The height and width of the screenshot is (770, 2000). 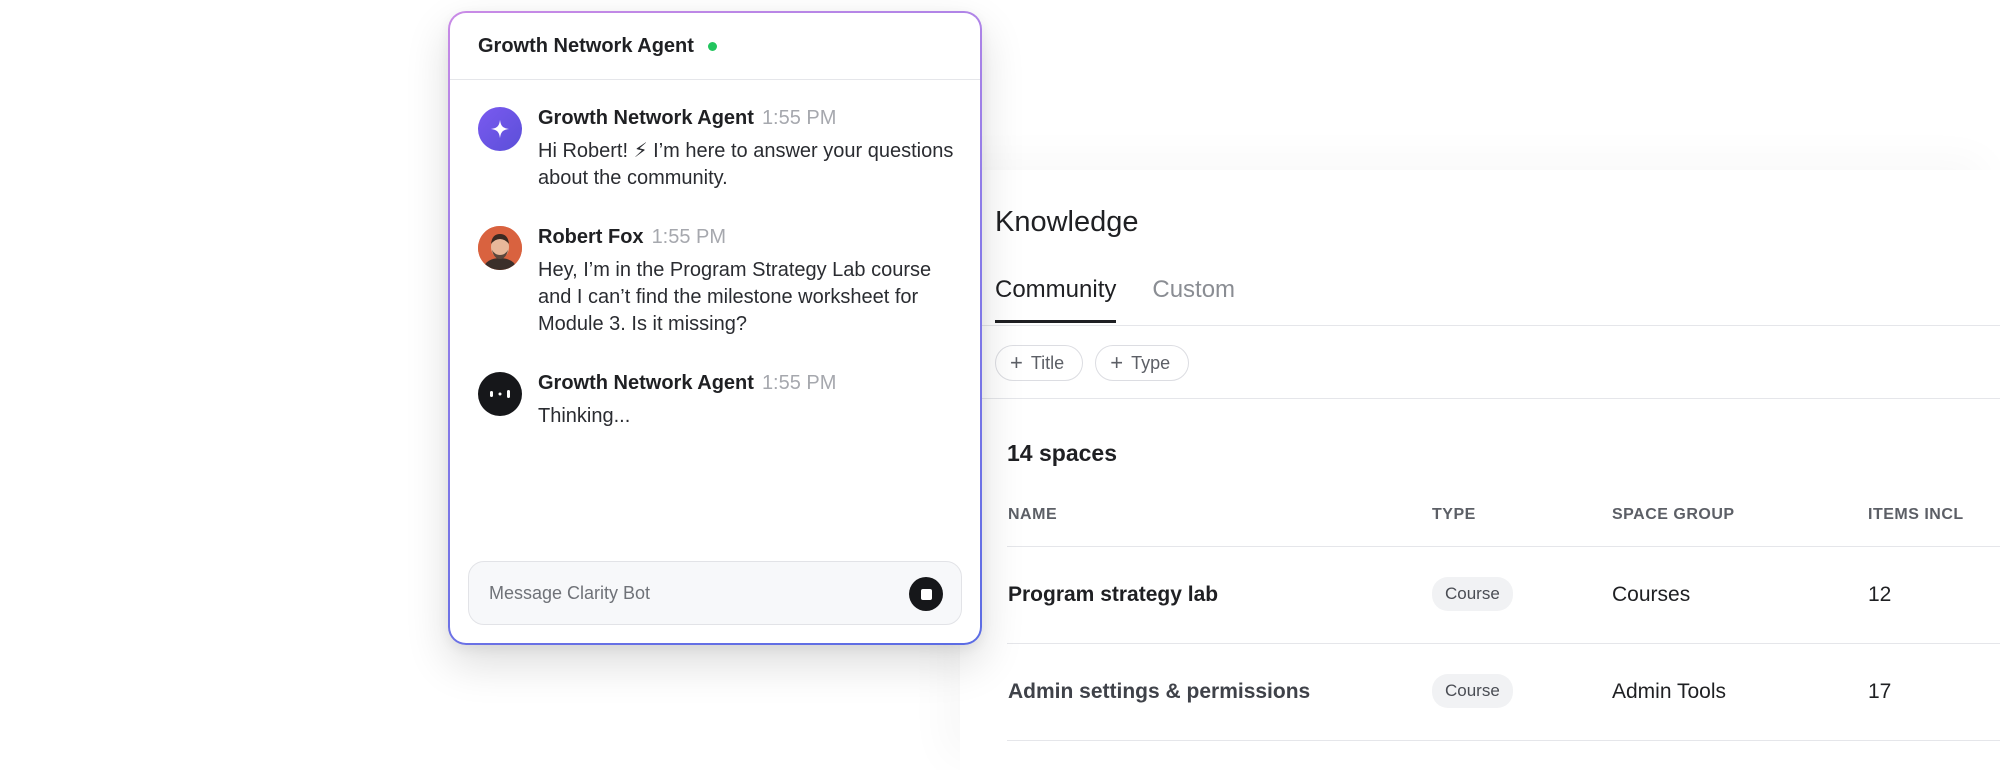 What do you see at coordinates (586, 45) in the screenshot?
I see `chat-title: Growth Network Agent` at bounding box center [586, 45].